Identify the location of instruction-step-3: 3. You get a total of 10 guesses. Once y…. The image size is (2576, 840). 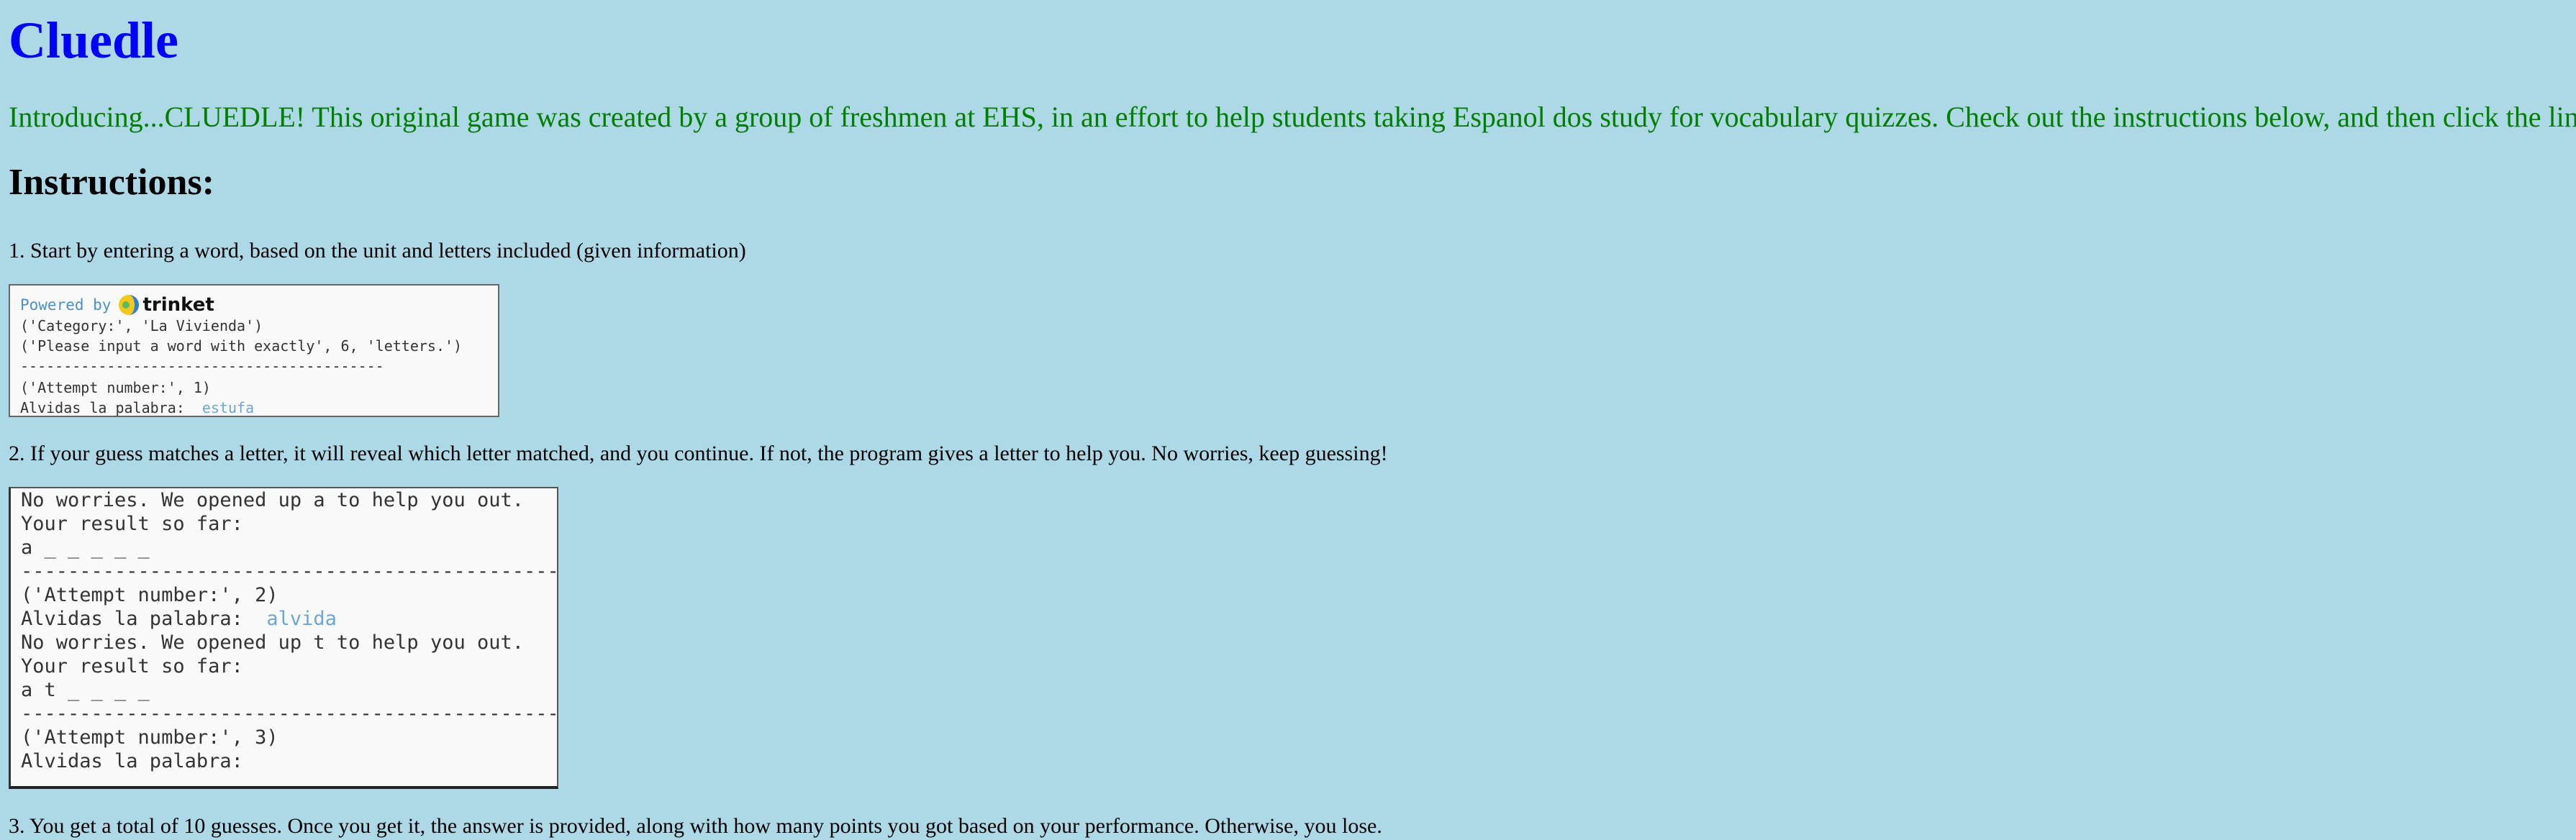
(695, 826).